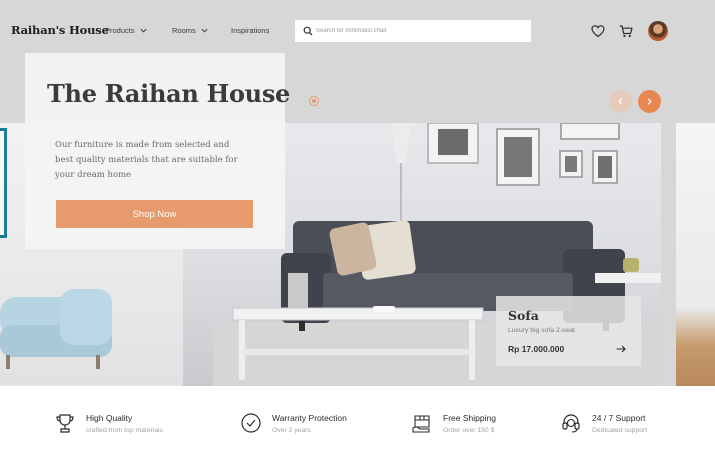  I want to click on product-name: Sofa, so click(523, 315).